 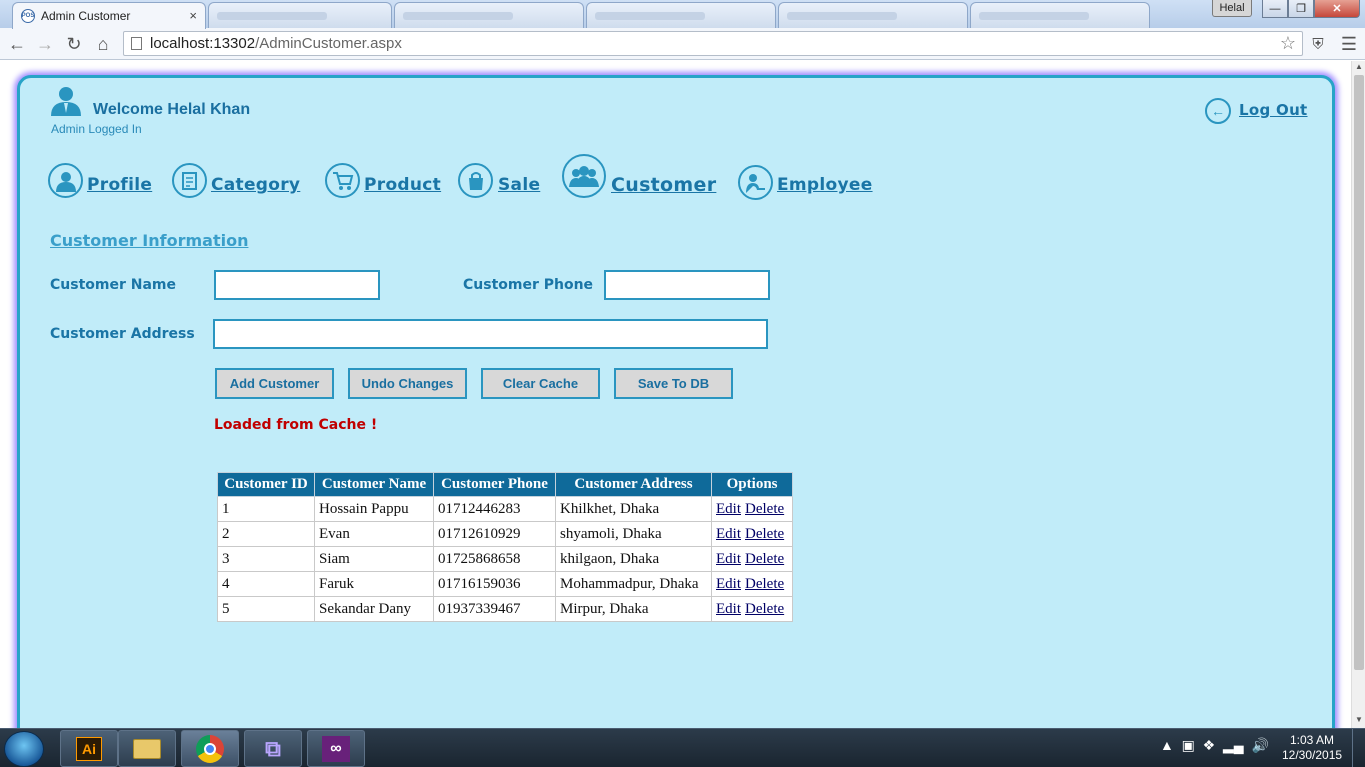 I want to click on close-window-button: ✕, so click(x=1337, y=9).